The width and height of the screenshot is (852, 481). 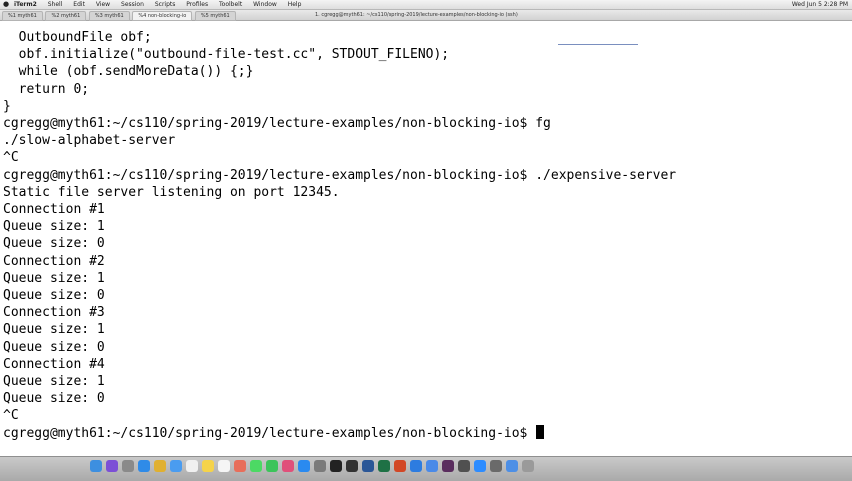 What do you see at coordinates (89, 141) in the screenshot?
I see `terminal-output-line: ./slow-alphabet-server` at bounding box center [89, 141].